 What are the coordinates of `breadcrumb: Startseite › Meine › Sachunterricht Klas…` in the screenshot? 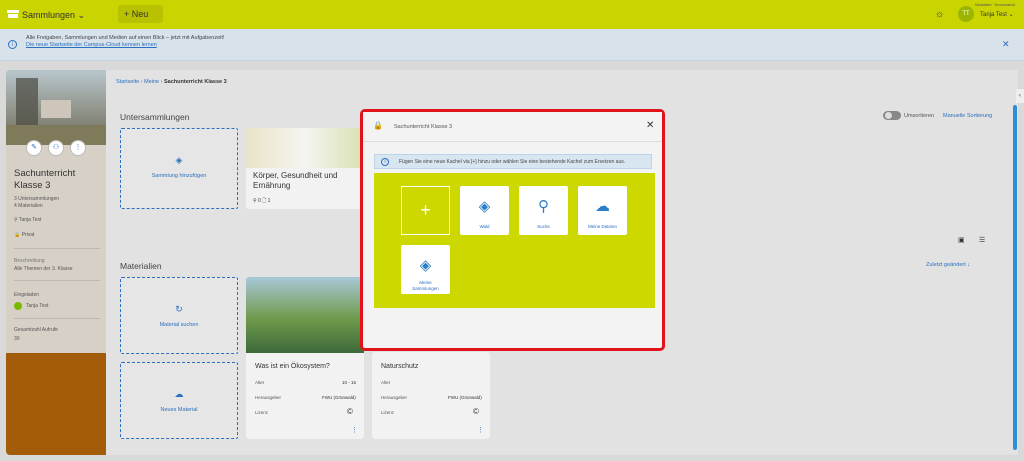 It's located at (171, 82).